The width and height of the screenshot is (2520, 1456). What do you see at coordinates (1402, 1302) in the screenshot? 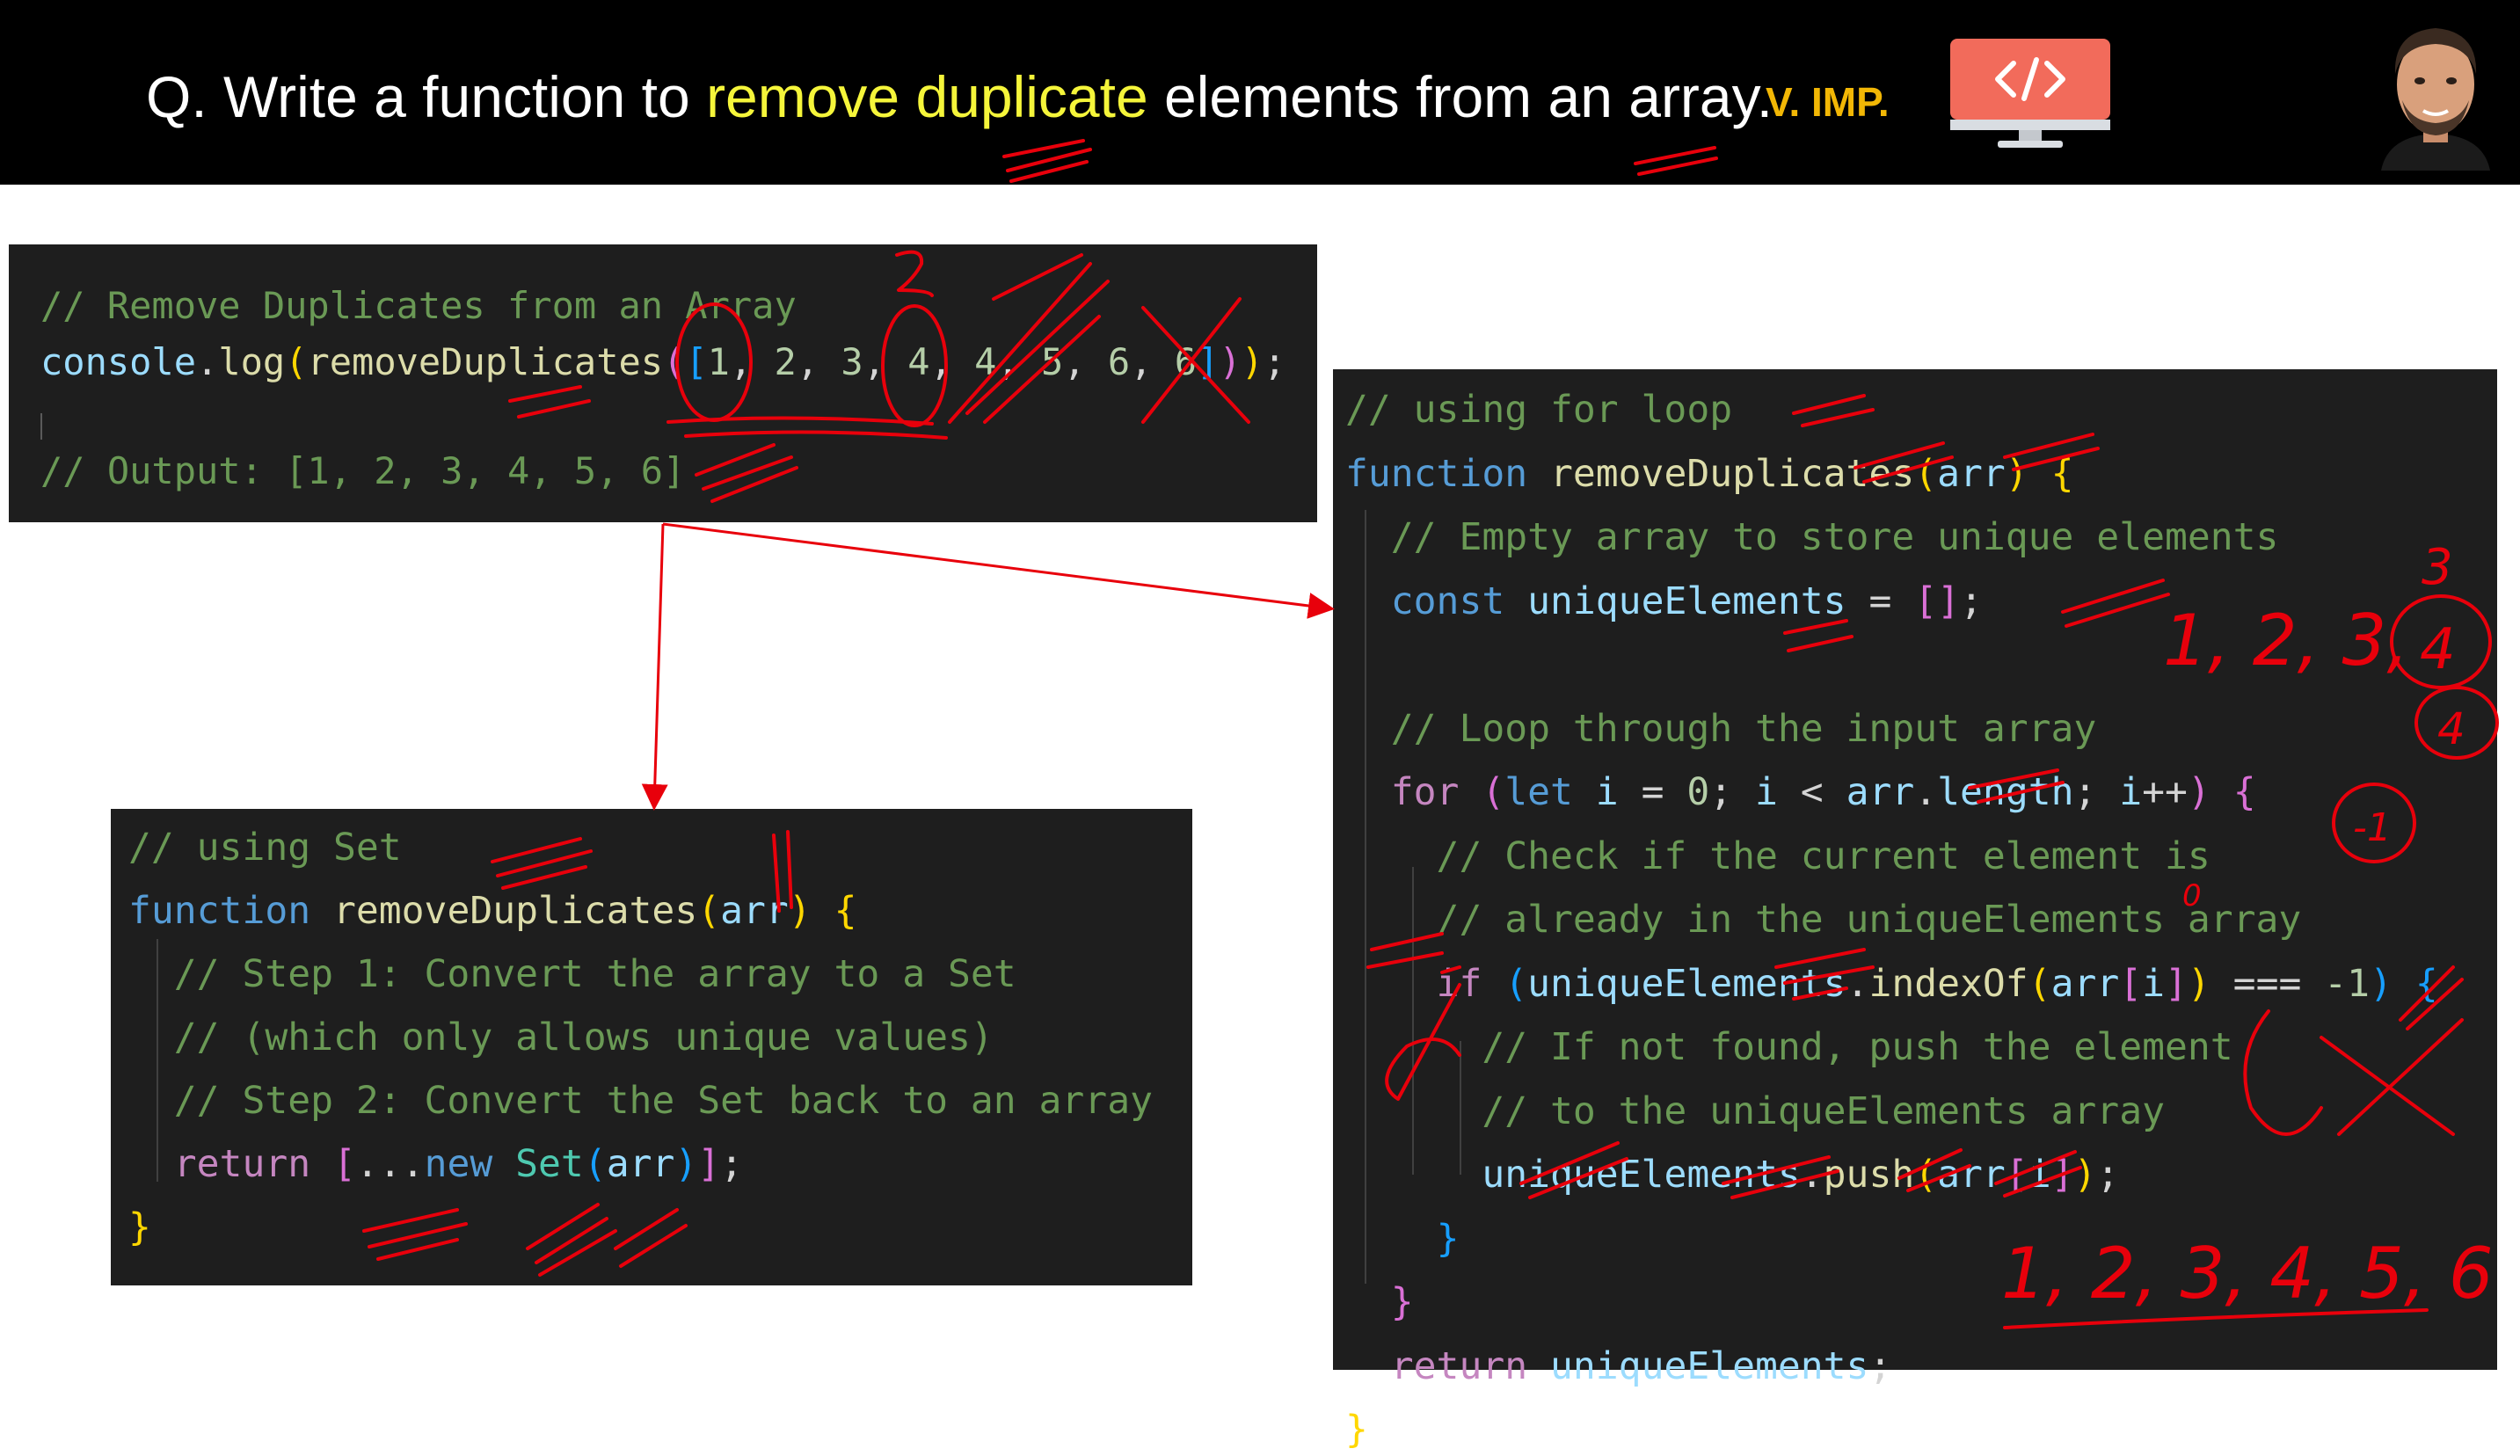
I see `code-token: }` at bounding box center [1402, 1302].